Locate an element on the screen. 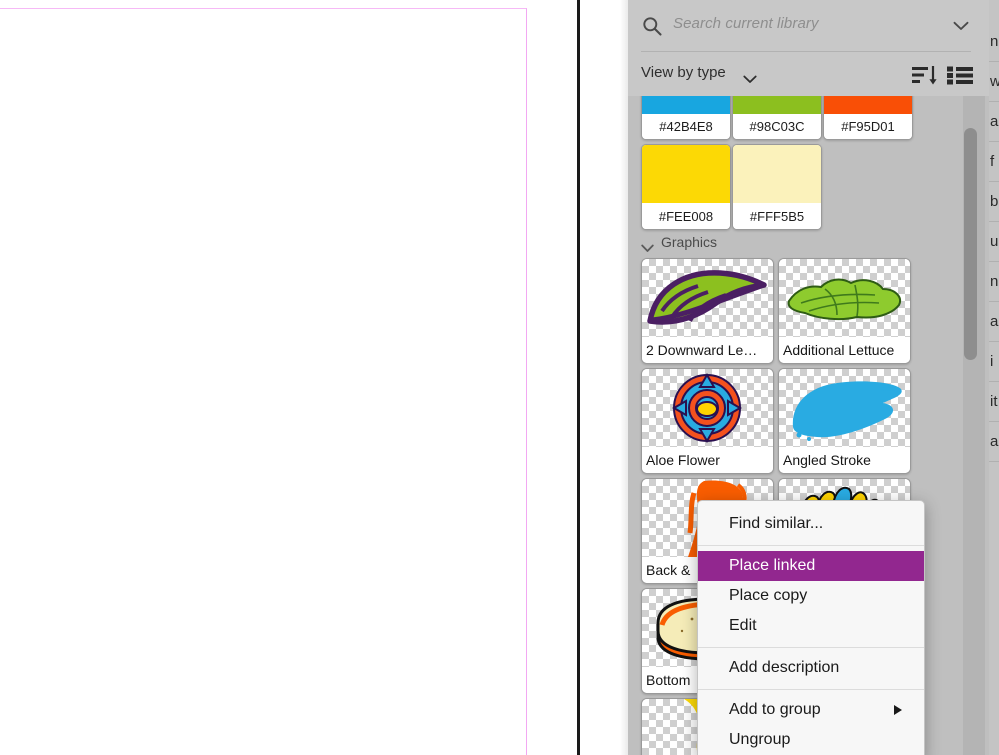 This screenshot has width=999, height=755. list-item: w is located at coordinates (994, 82).